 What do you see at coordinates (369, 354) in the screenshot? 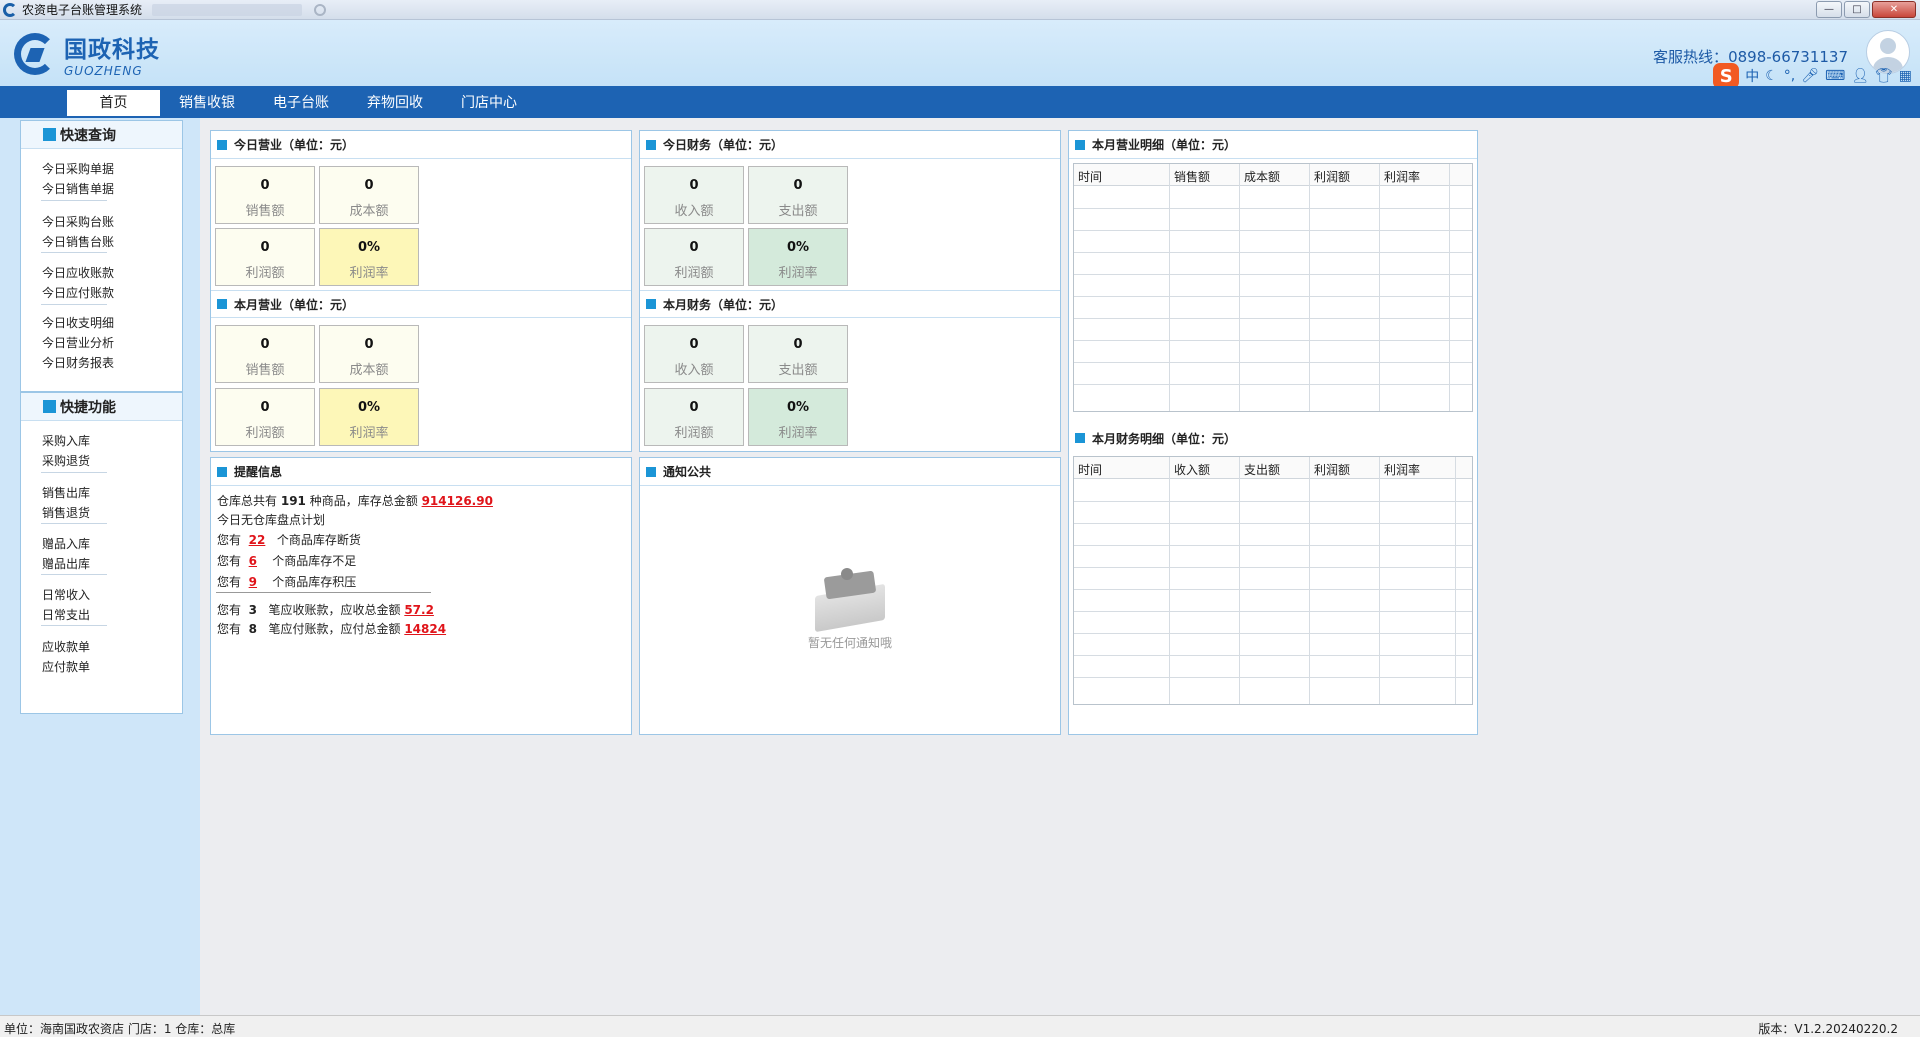
I see `month-cost-card: 0 成本额` at bounding box center [369, 354].